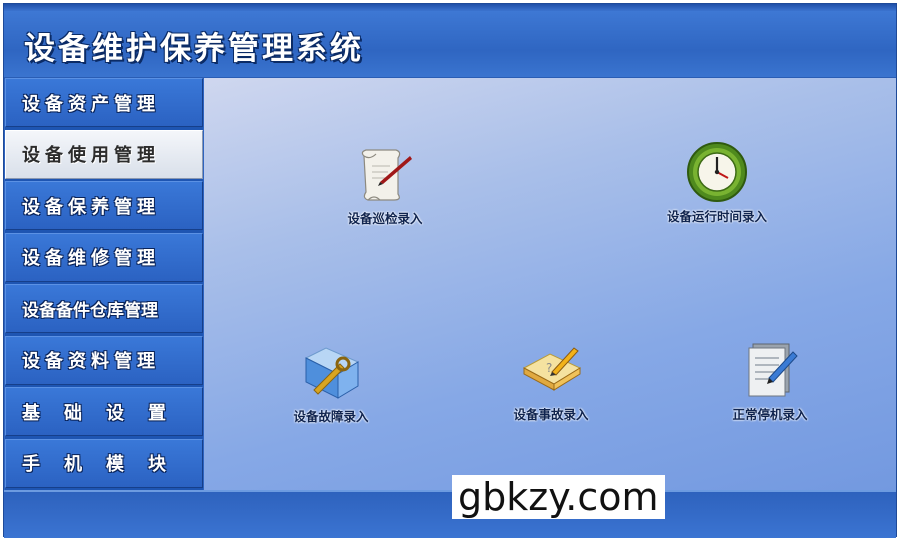 The width and height of the screenshot is (900, 540). What do you see at coordinates (773, 370) in the screenshot?
I see `document-pen-icon` at bounding box center [773, 370].